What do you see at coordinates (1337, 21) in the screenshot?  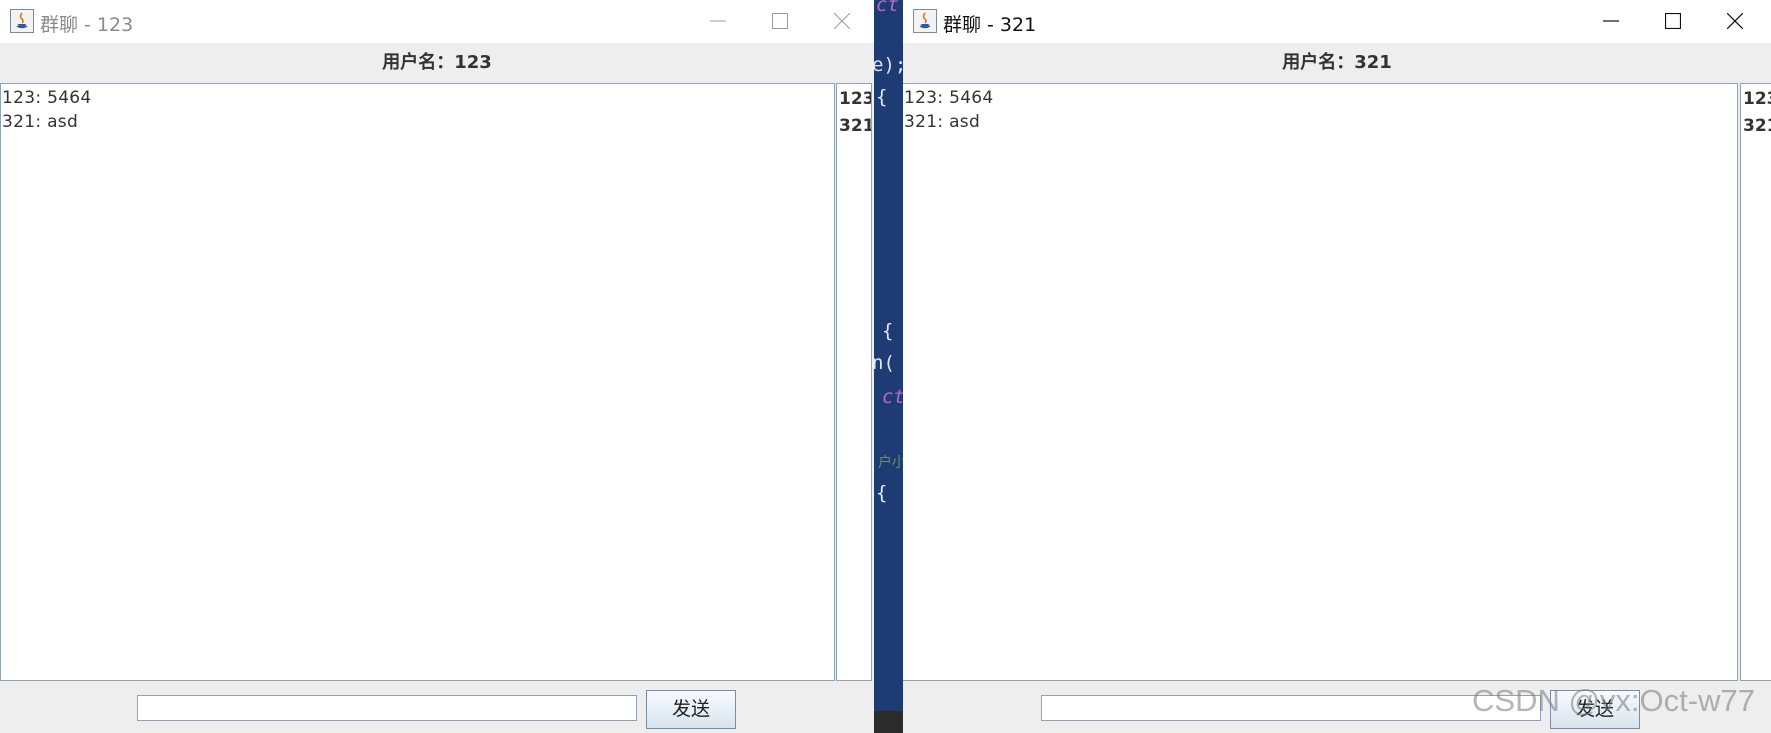 I see `title-bar: 群聊 - 321` at bounding box center [1337, 21].